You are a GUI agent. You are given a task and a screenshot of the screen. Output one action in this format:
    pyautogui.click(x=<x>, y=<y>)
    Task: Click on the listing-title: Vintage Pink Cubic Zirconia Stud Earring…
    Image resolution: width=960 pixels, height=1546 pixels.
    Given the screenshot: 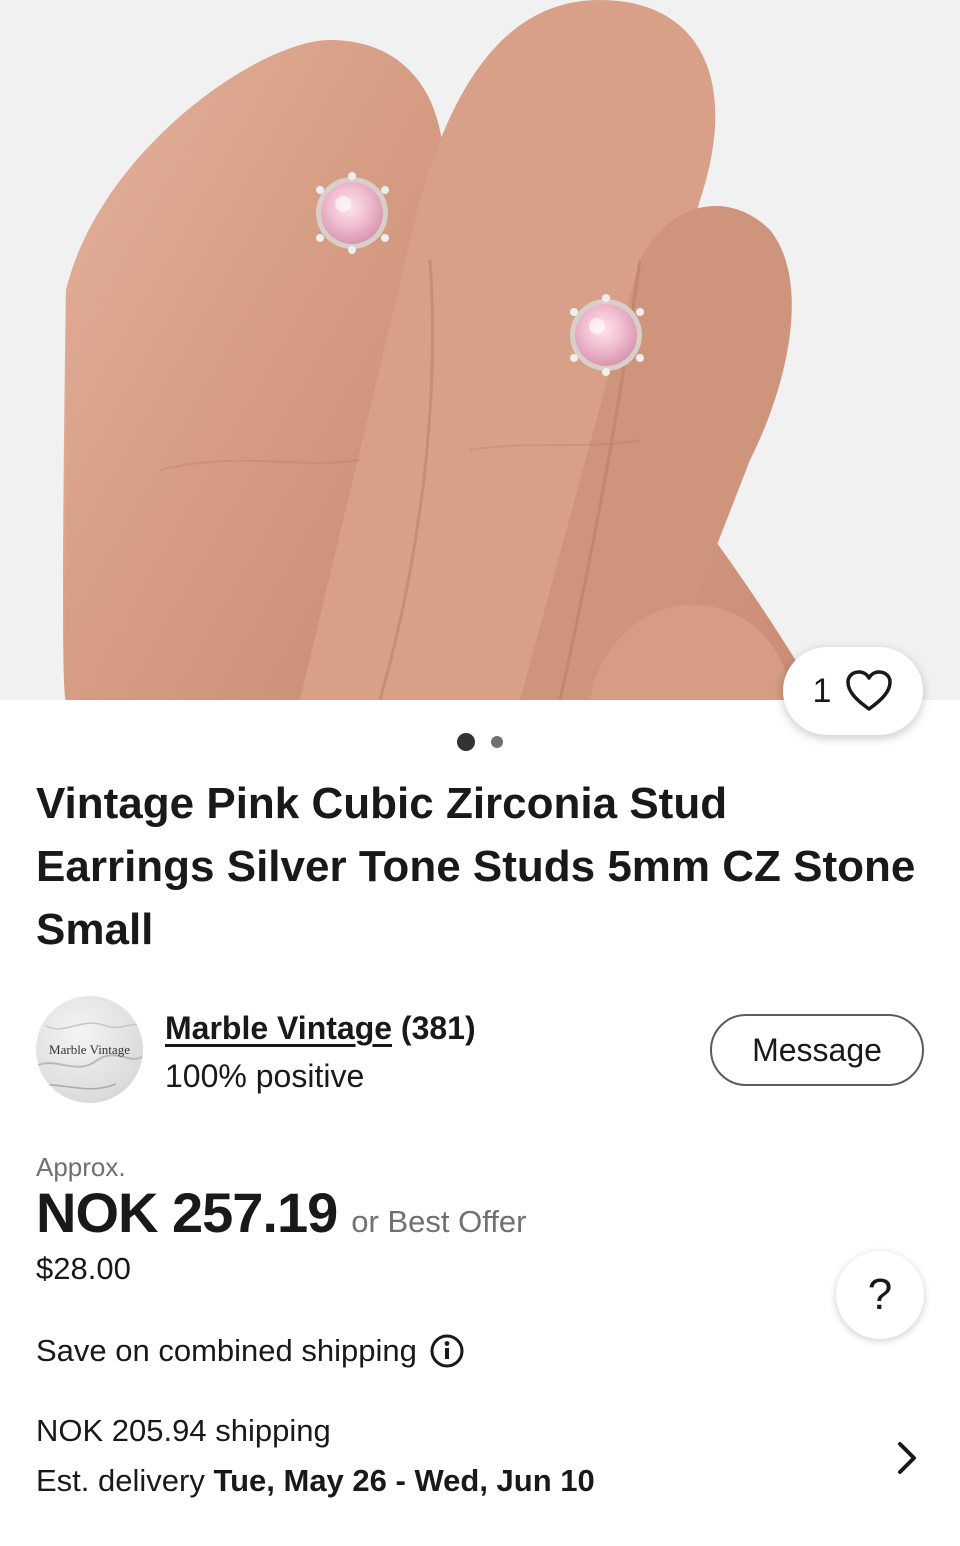 What is the action you would take?
    pyautogui.click(x=476, y=866)
    